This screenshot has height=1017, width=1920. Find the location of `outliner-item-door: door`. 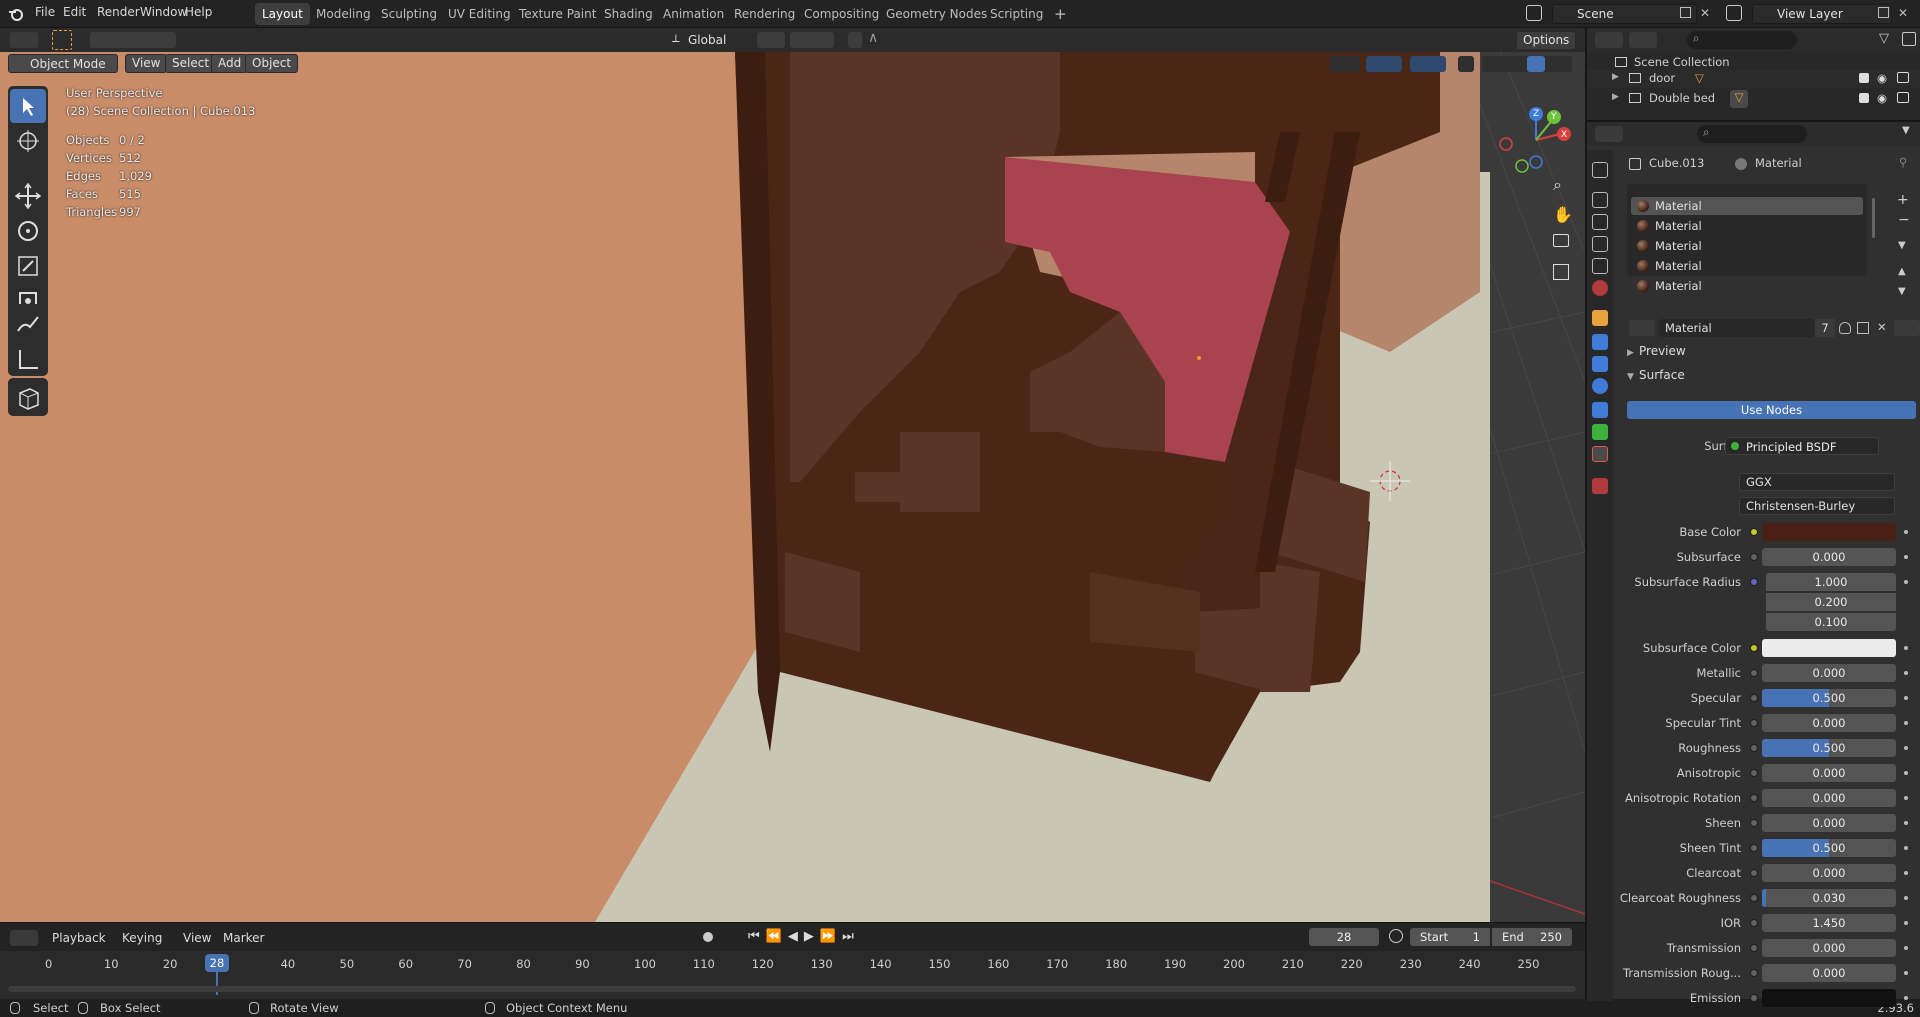

outliner-item-door: door is located at coordinates (1662, 78).